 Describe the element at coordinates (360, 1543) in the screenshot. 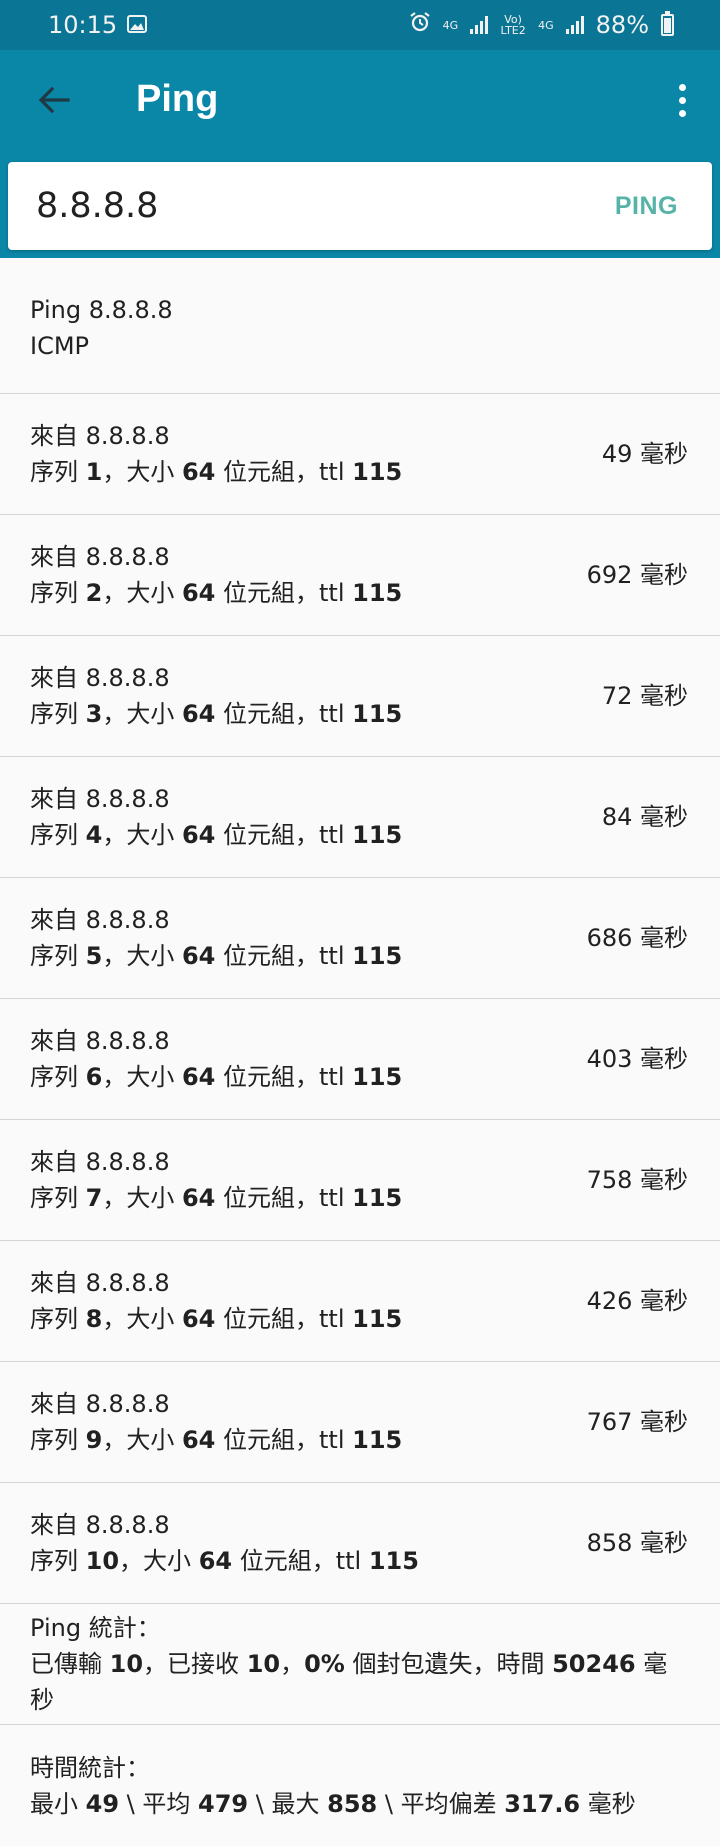

I see `reply-row: 來自 8.8.8.8 序列 10，大小 64 位元組，ttl 115 858 毫秒` at that location.